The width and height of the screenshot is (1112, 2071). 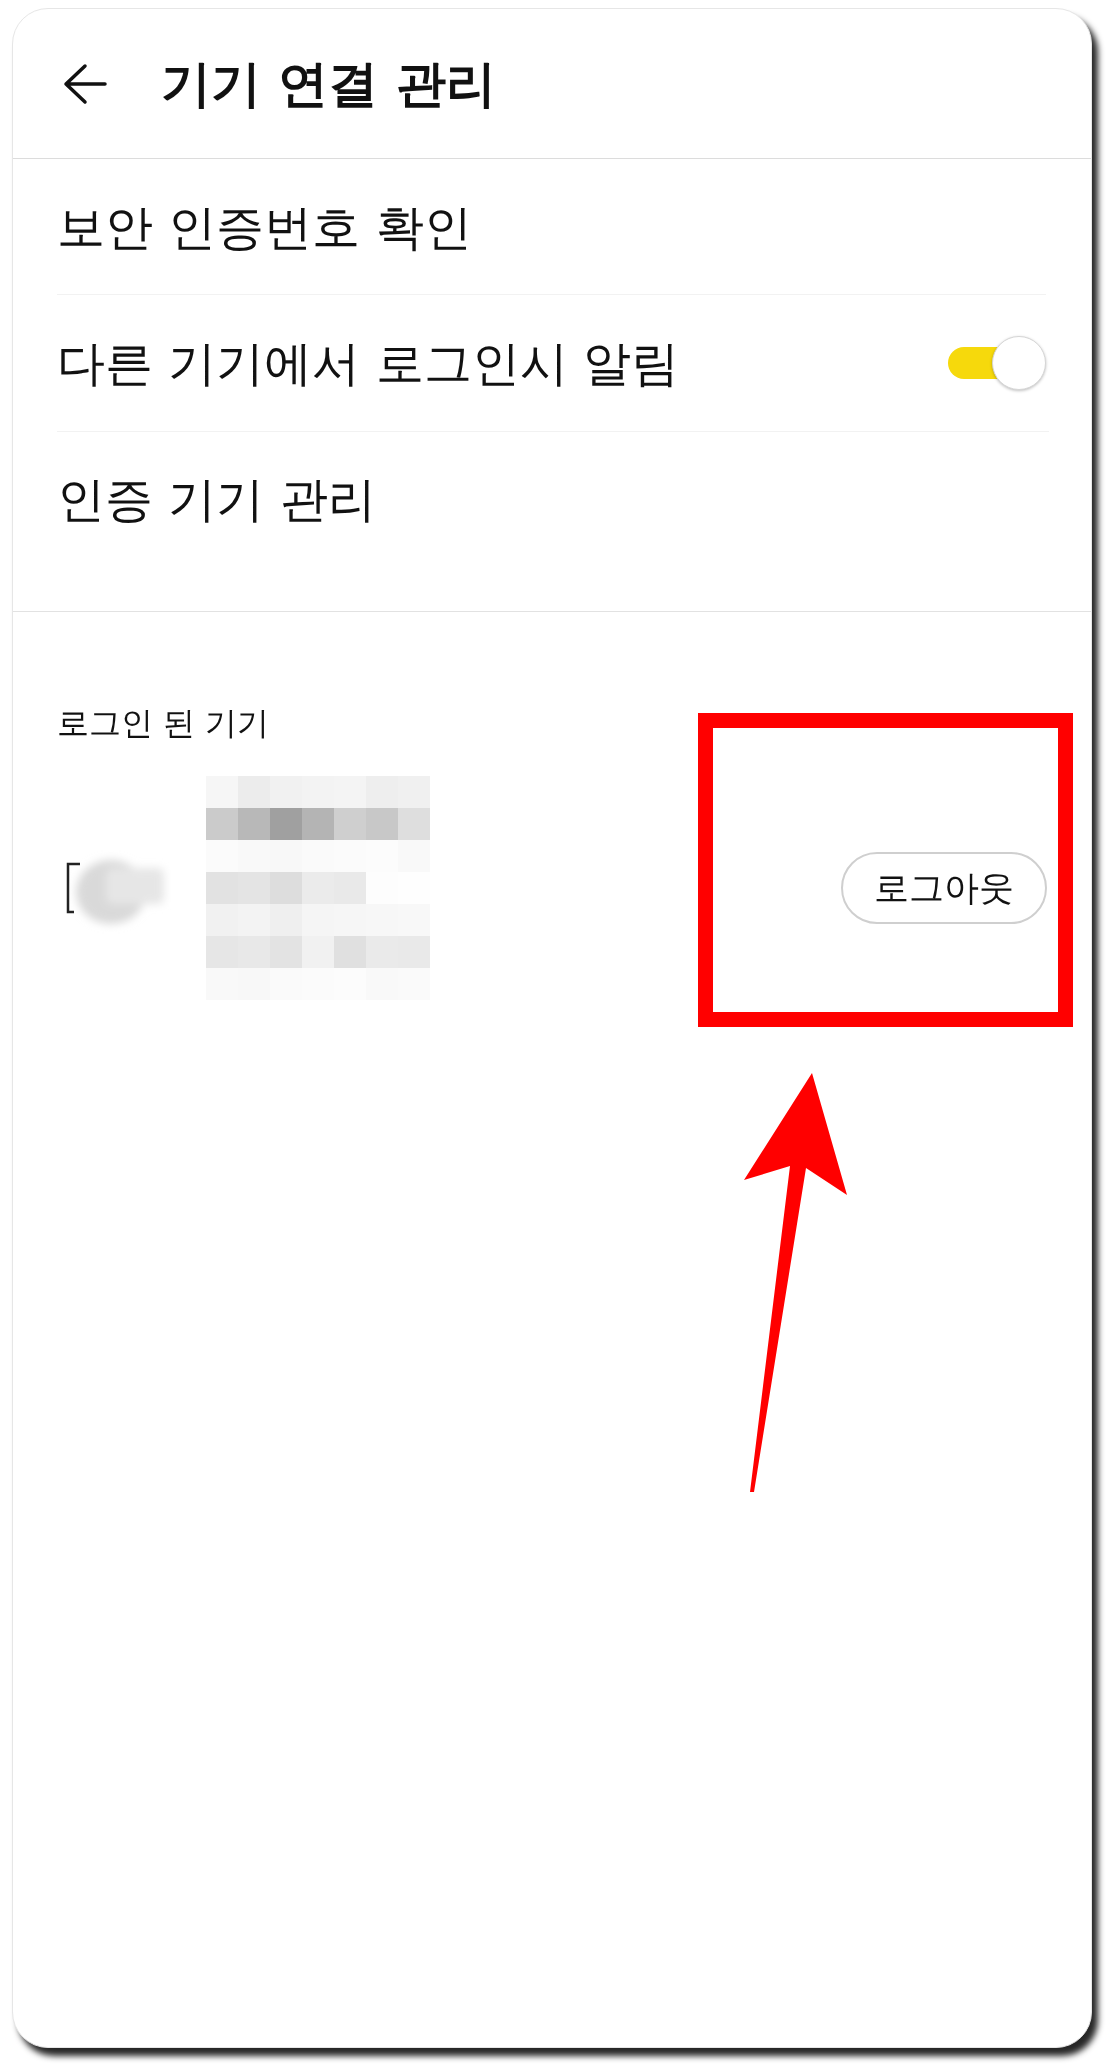 I want to click on toggle-switch, so click(x=997, y=363).